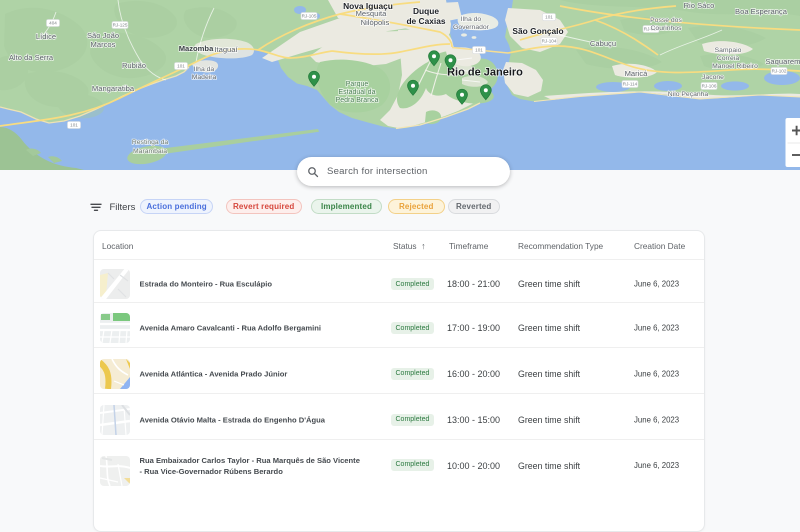 This screenshot has height=532, width=800. Describe the element at coordinates (699, 5) in the screenshot. I see `svg-text: Rio Sáco` at that location.